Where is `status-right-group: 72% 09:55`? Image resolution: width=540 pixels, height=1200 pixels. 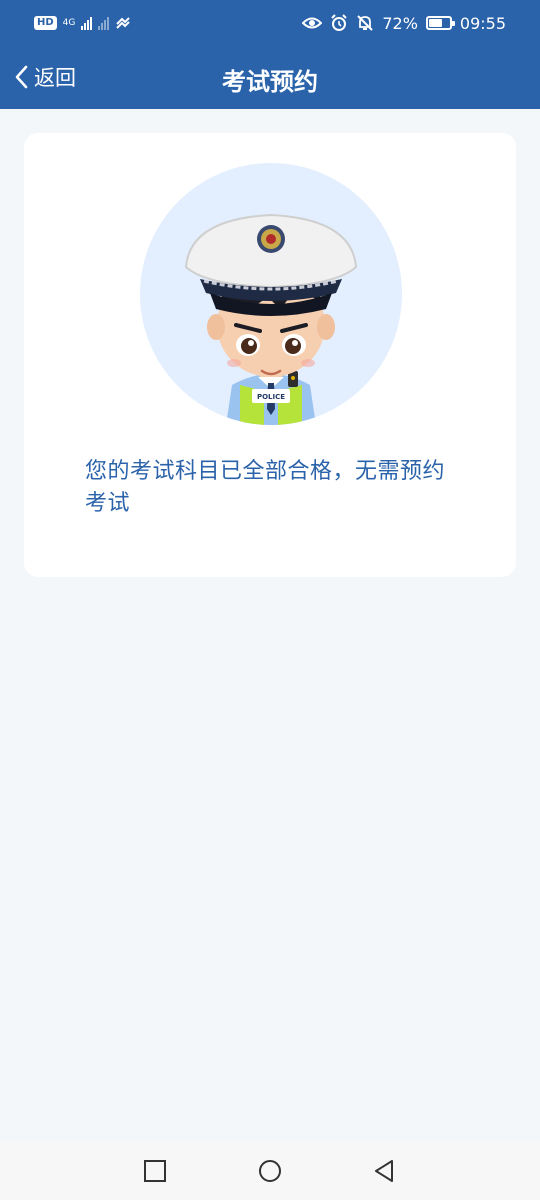
status-right-group: 72% 09:55 is located at coordinates (404, 23).